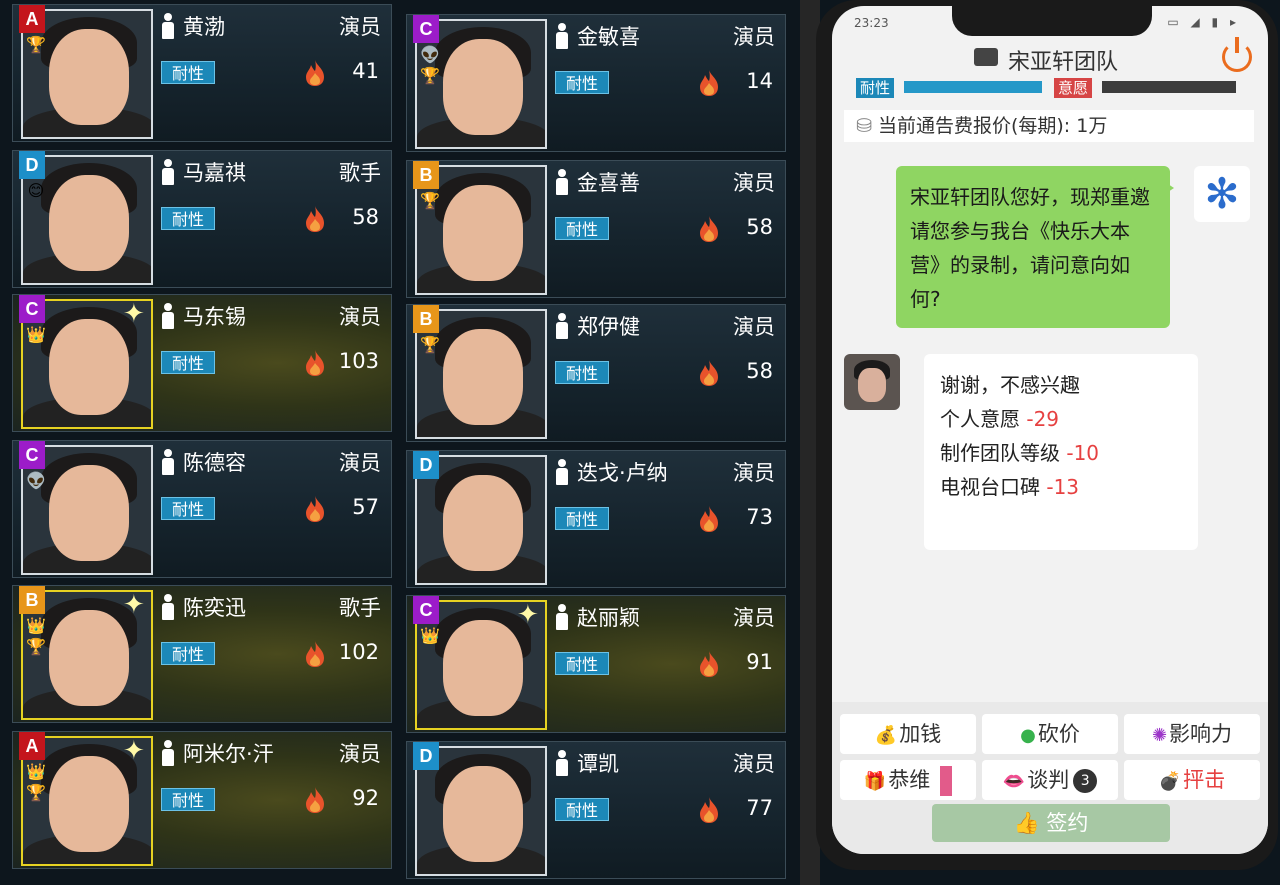 This screenshot has height=885, width=1280. Describe the element at coordinates (202, 509) in the screenshot. I see `artist-card: C 👽 陈德容 演员 耐性 57` at that location.